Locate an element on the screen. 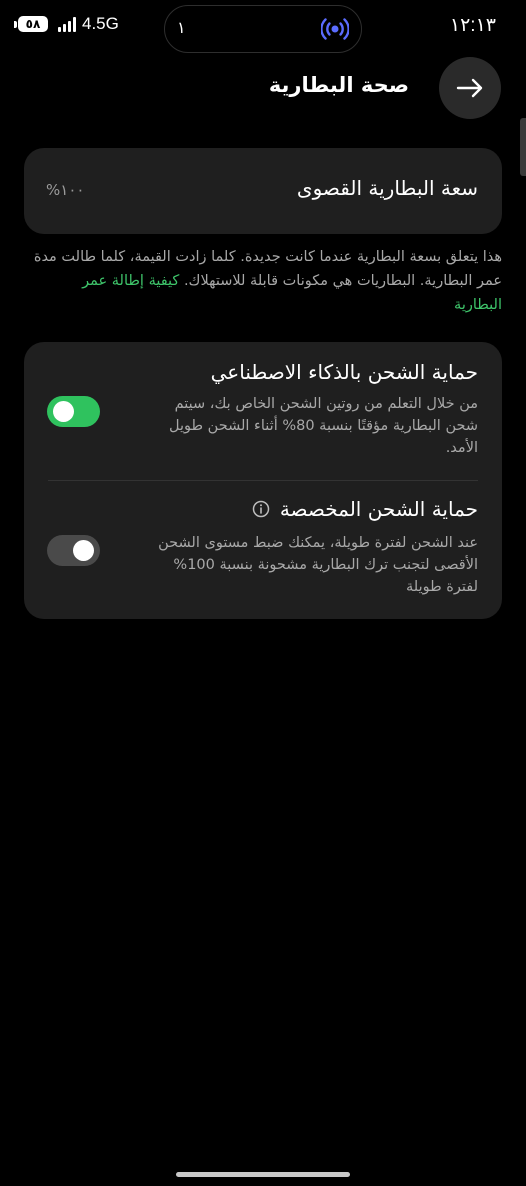 This screenshot has width=526, height=1186. status-bar: ٥٨ 4.5G ١ ١٢:١٣ is located at coordinates (263, 28).